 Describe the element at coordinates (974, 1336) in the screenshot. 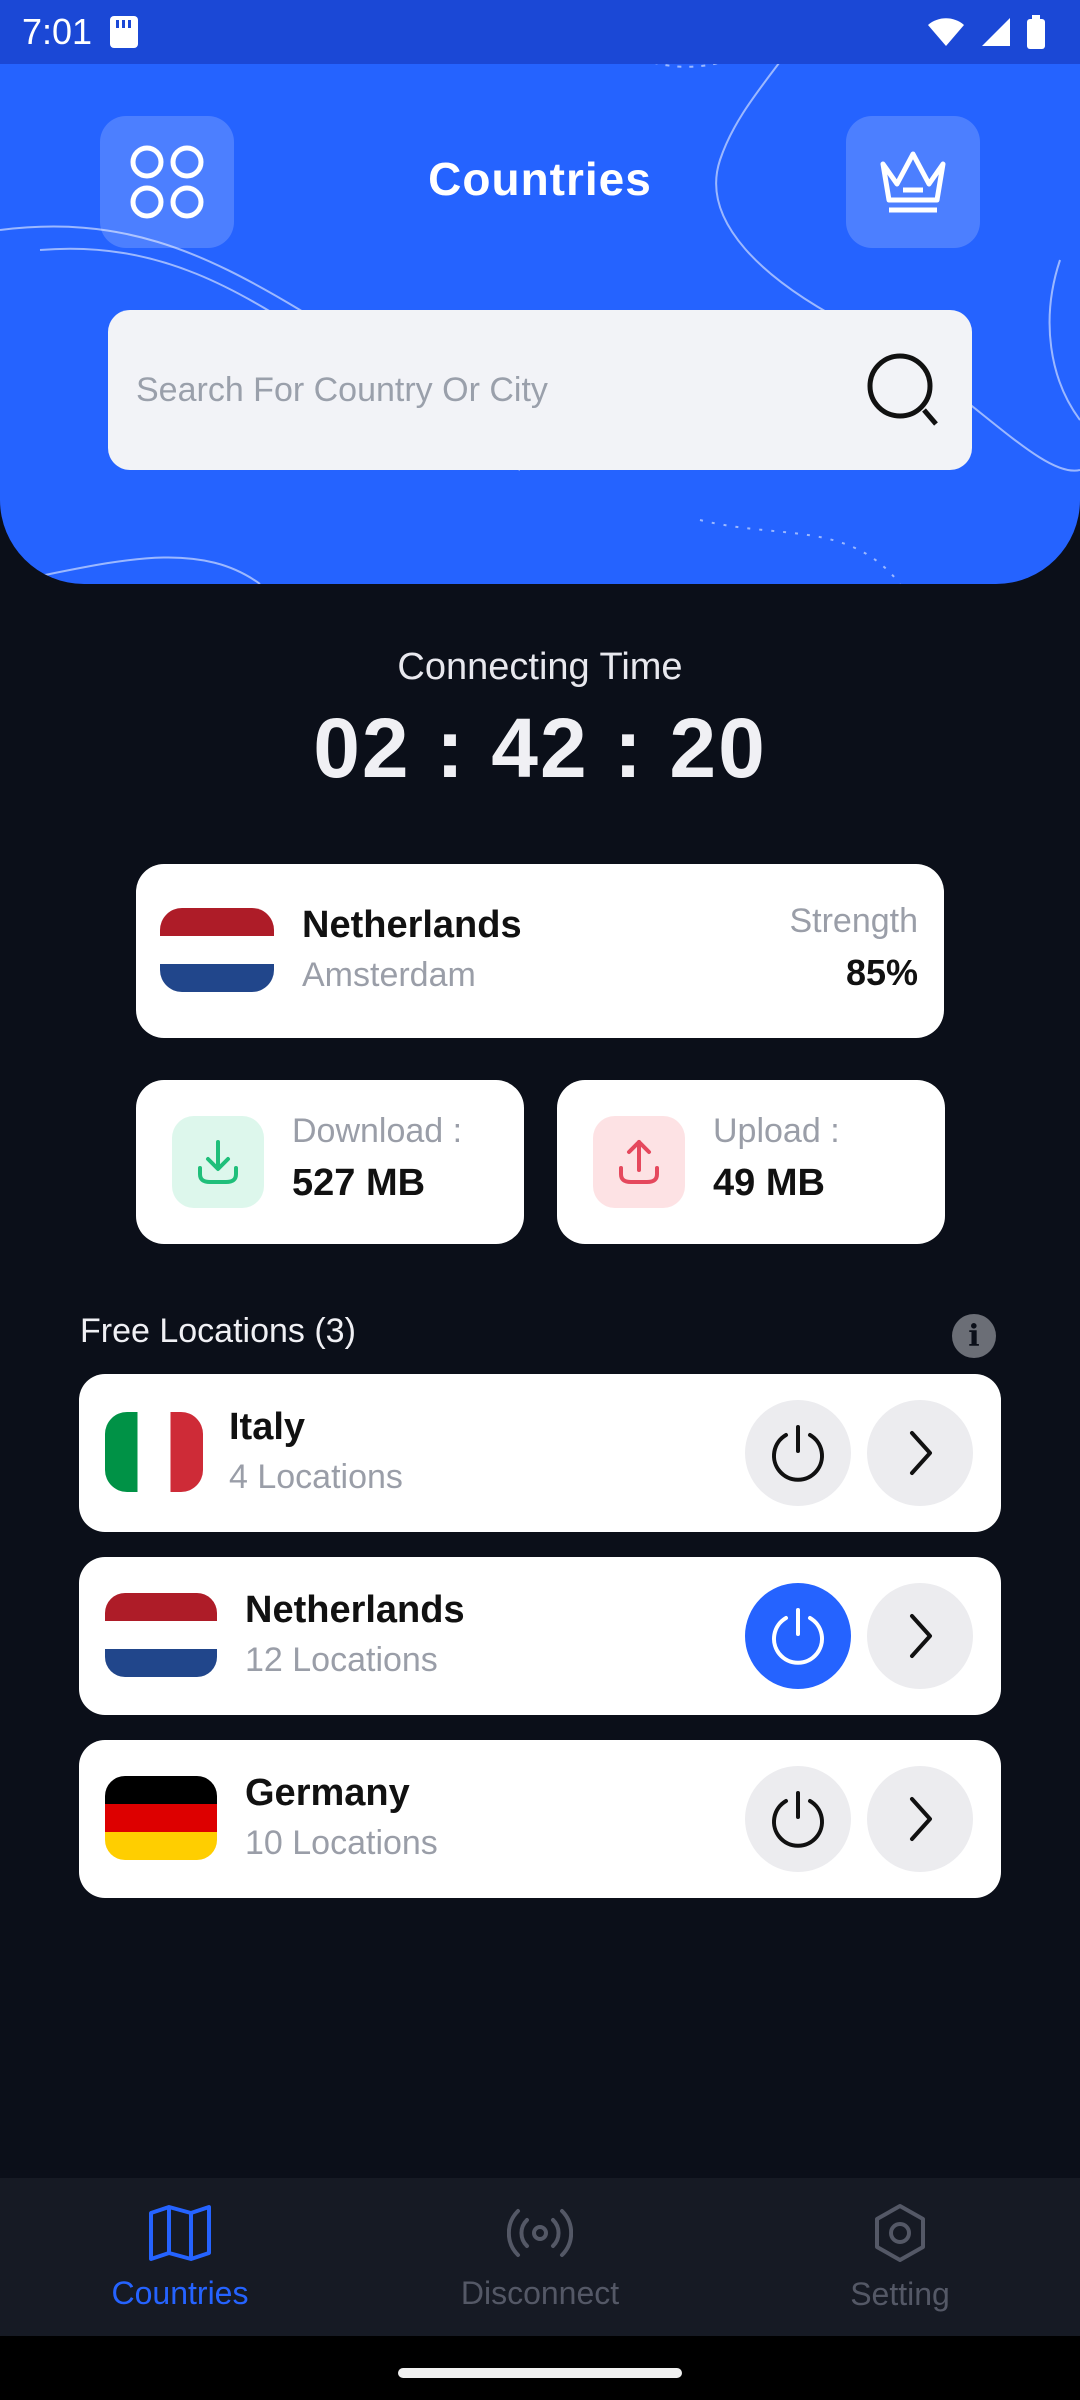

I see `info-icon: i` at that location.